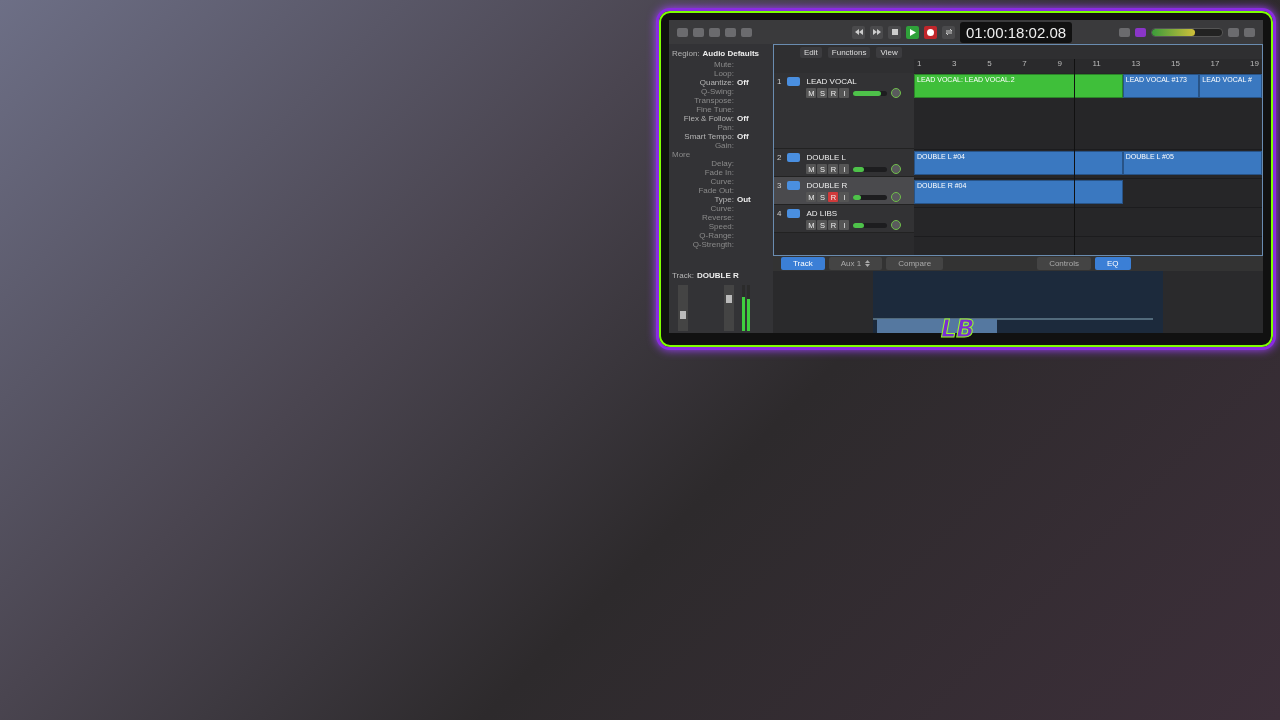 This screenshot has height=720, width=1280. I want to click on inspector-label: Transpose:, so click(713, 100).